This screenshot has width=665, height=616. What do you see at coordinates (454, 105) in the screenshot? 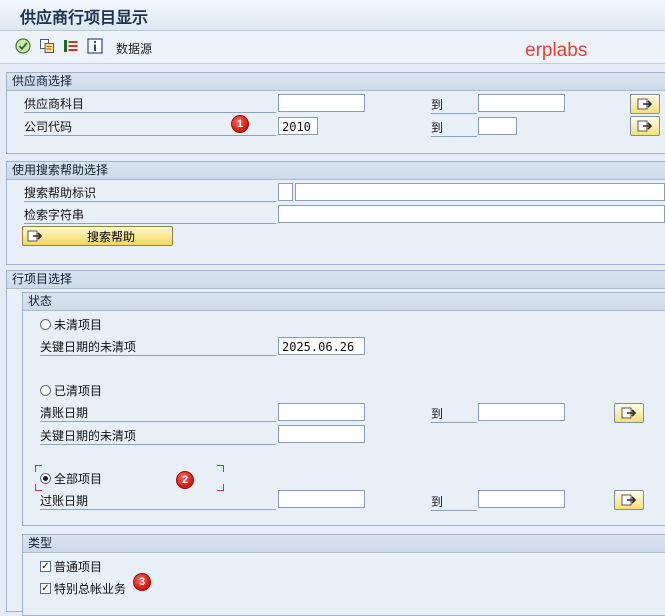
I see `vendor-account-to-label: 到` at bounding box center [454, 105].